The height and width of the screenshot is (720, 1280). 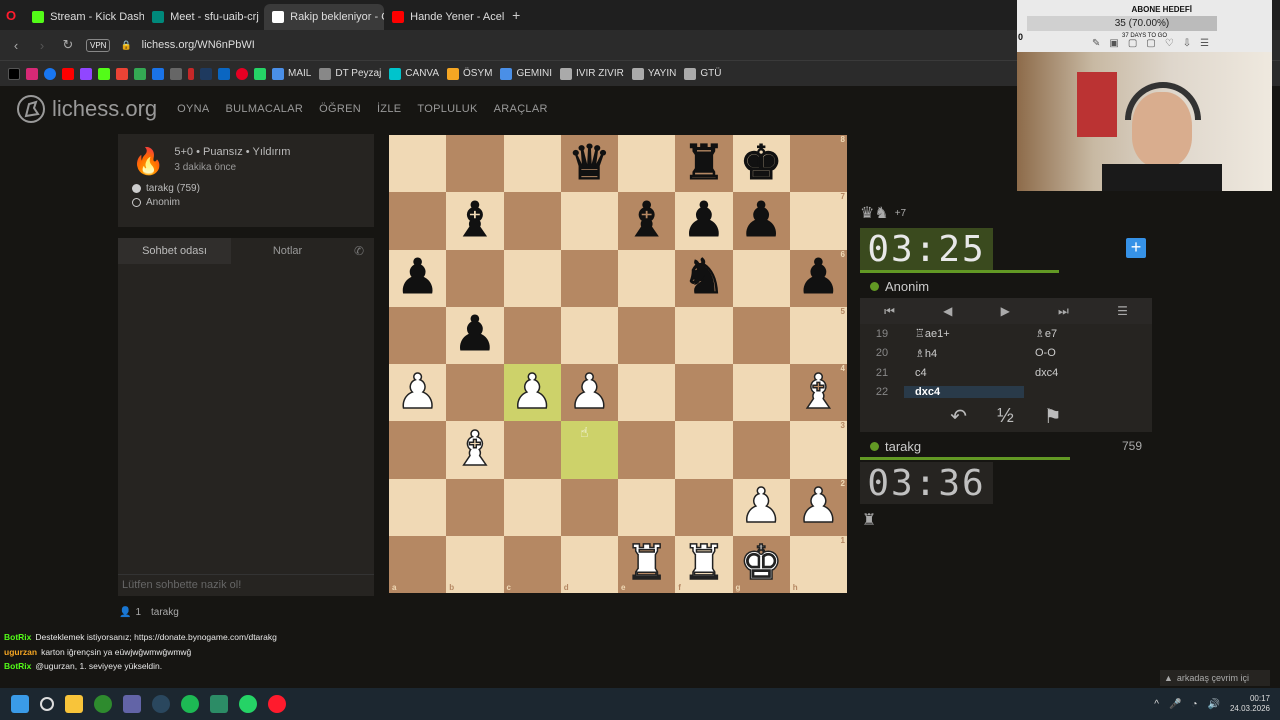 I want to click on square-h2: ♟ 2, so click(x=818, y=507).